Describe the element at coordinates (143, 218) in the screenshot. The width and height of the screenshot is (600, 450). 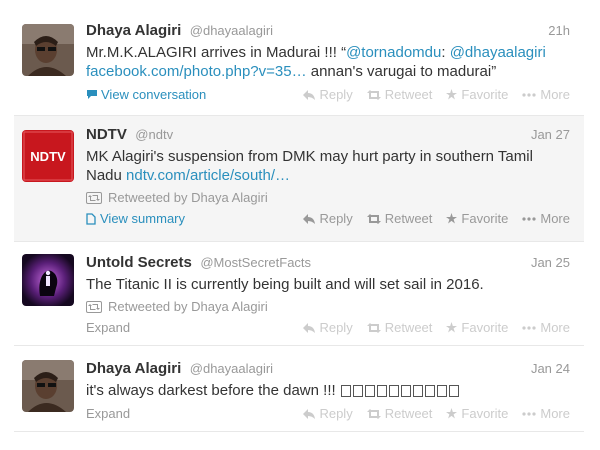
I see `view-summary-label: View summary` at that location.